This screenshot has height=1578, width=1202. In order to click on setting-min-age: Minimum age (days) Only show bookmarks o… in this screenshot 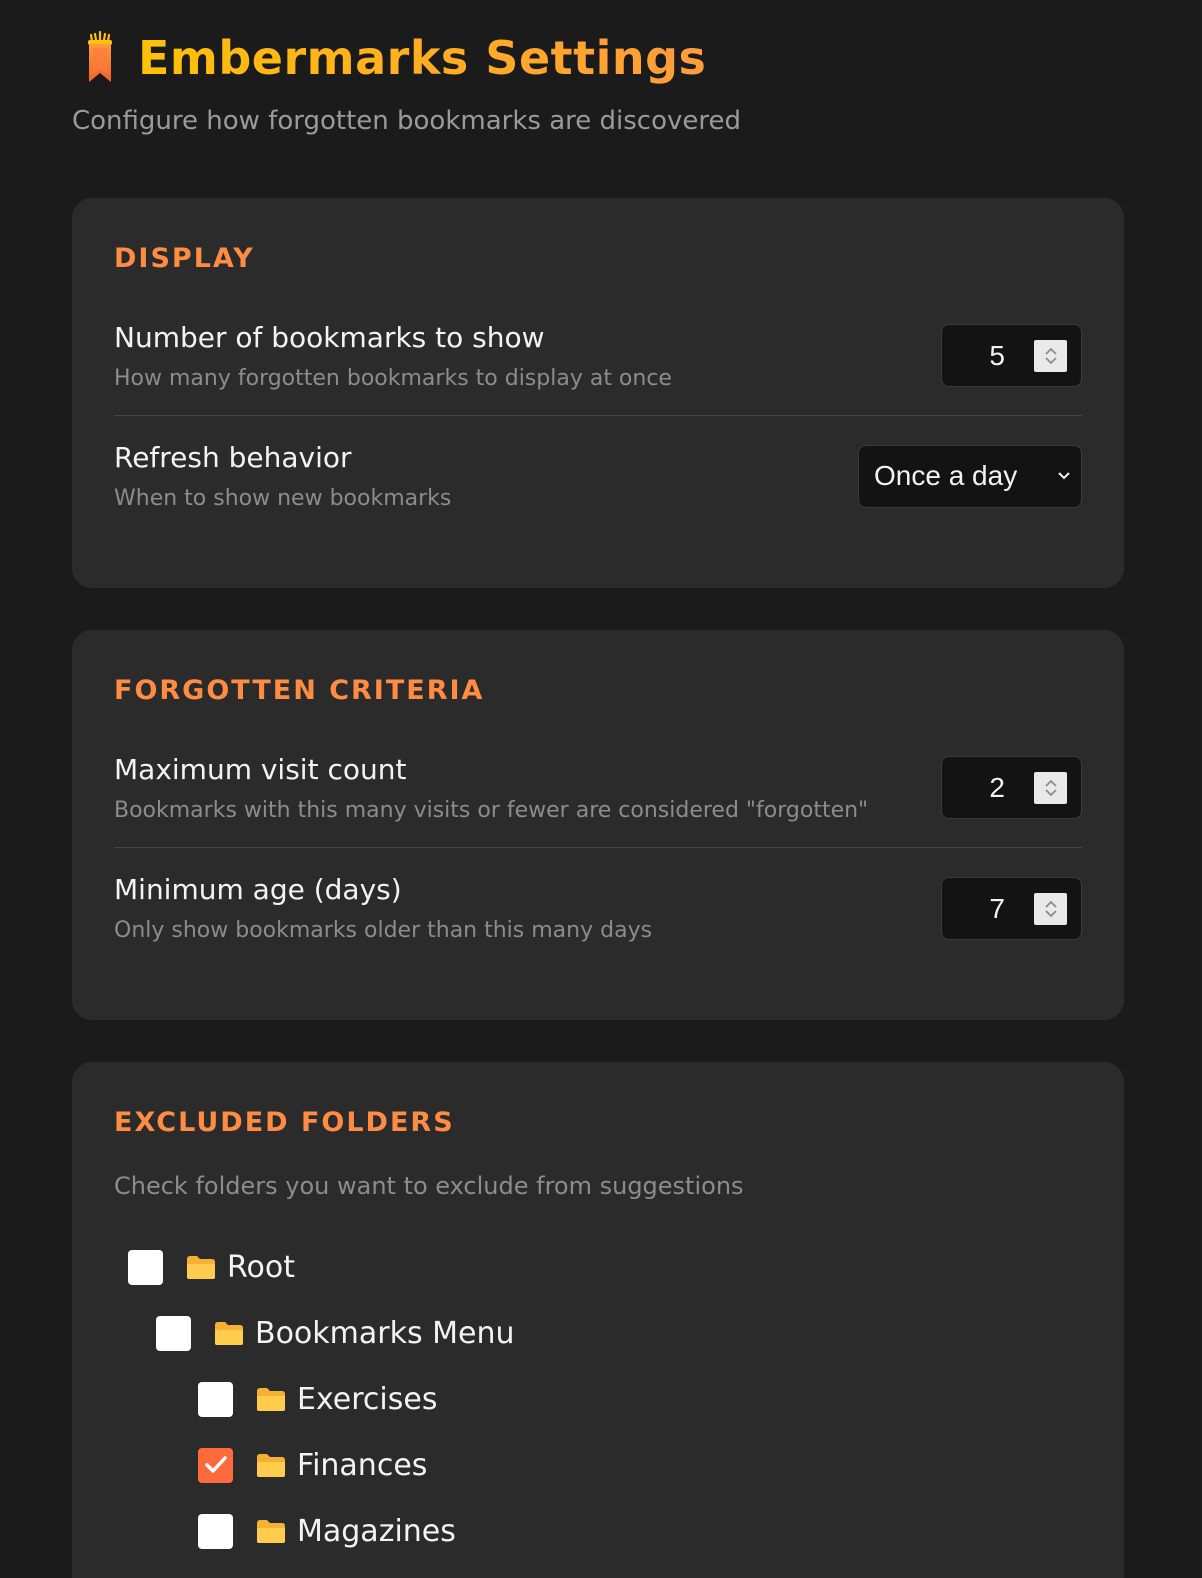, I will do `click(598, 908)`.